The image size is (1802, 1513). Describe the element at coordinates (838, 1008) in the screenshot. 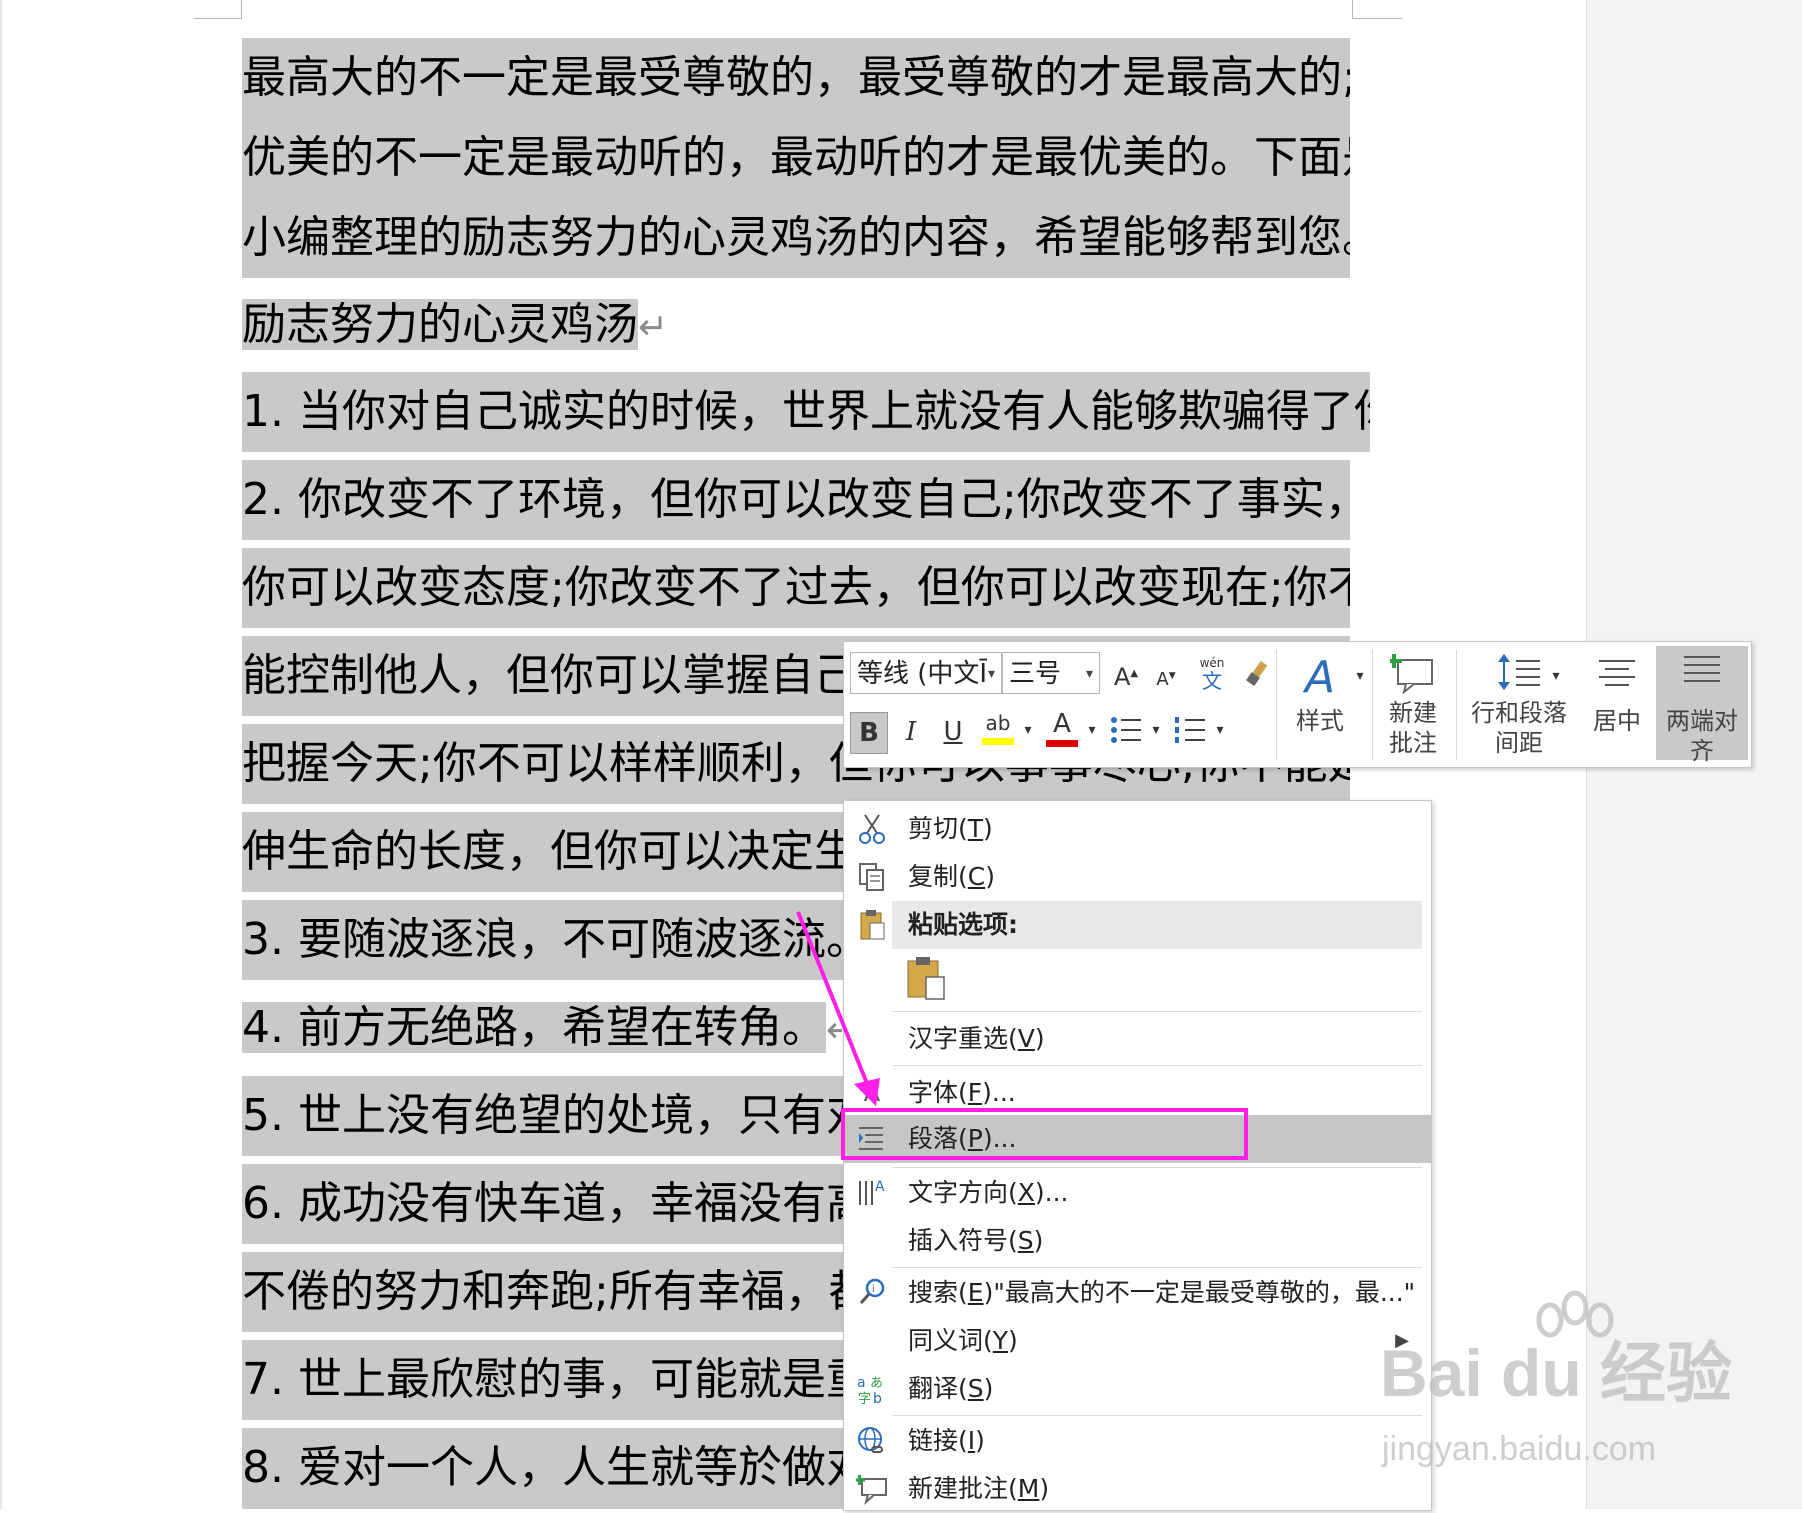

I see `annotation-arrow` at that location.